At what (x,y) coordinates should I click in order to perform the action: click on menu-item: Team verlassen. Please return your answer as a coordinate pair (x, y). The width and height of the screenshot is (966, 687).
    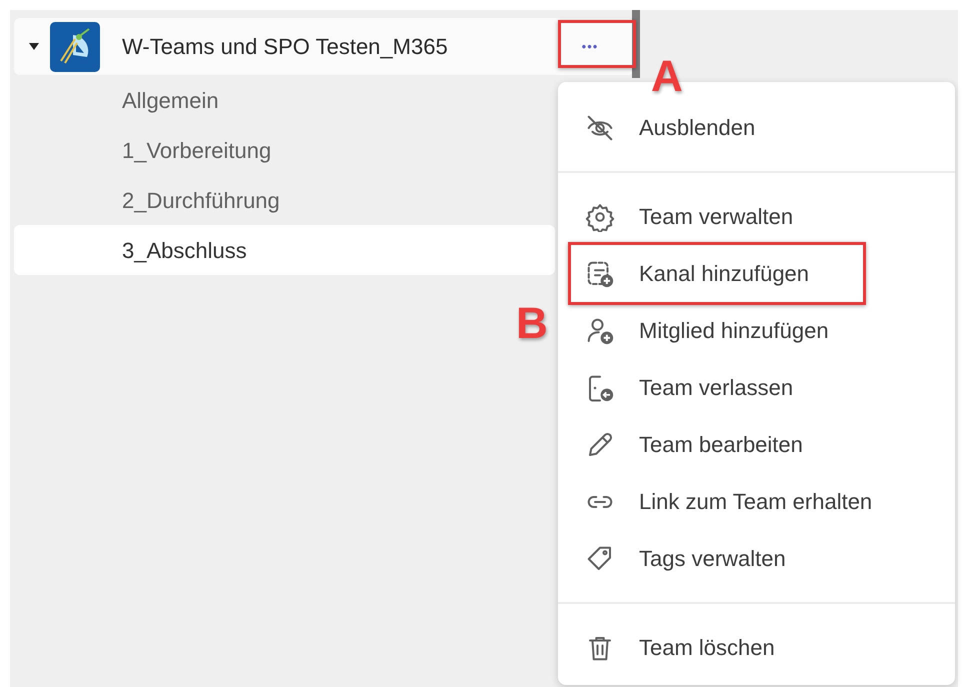
    Looking at the image, I should click on (756, 387).